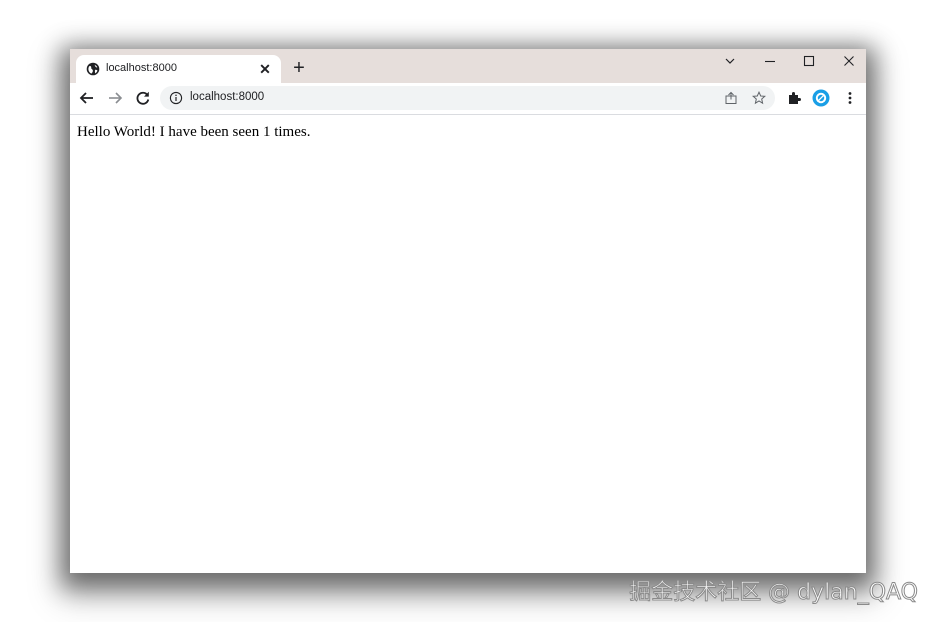 Image resolution: width=936 pixels, height=622 pixels. I want to click on close-icon, so click(849, 61).